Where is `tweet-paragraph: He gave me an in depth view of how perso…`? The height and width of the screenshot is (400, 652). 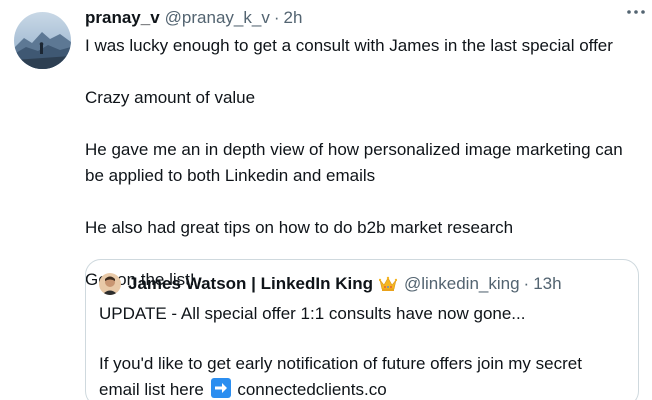 tweet-paragraph: He gave me an in depth view of how perso… is located at coordinates (354, 162).